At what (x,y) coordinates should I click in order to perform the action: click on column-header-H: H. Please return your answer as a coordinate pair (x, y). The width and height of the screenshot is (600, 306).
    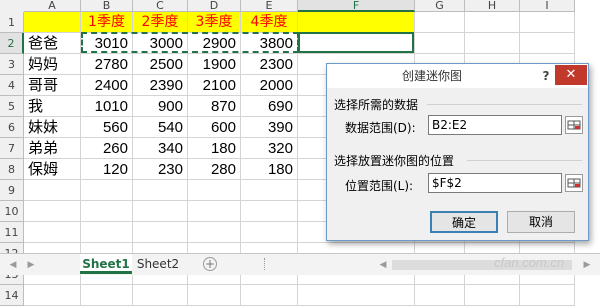
    Looking at the image, I should click on (492, 6).